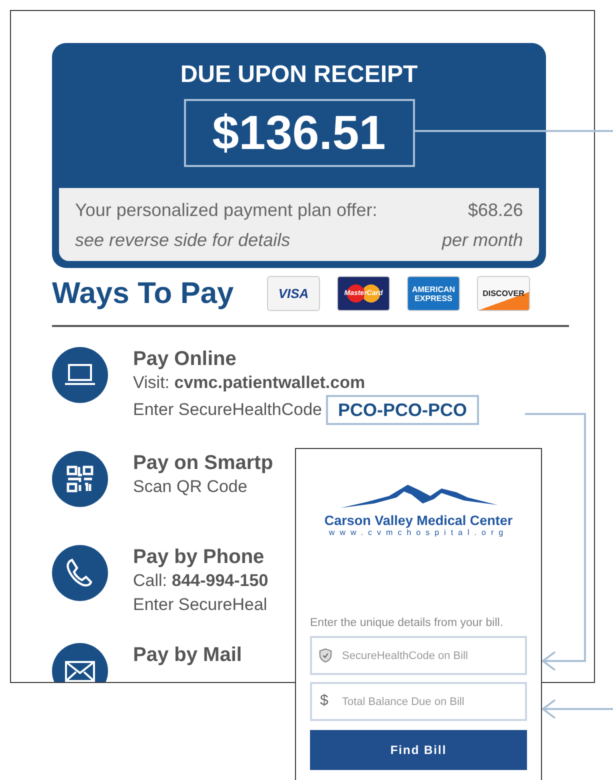 This screenshot has width=613, height=780. I want to click on method-instruction: Enter SecureHeal, so click(200, 605).